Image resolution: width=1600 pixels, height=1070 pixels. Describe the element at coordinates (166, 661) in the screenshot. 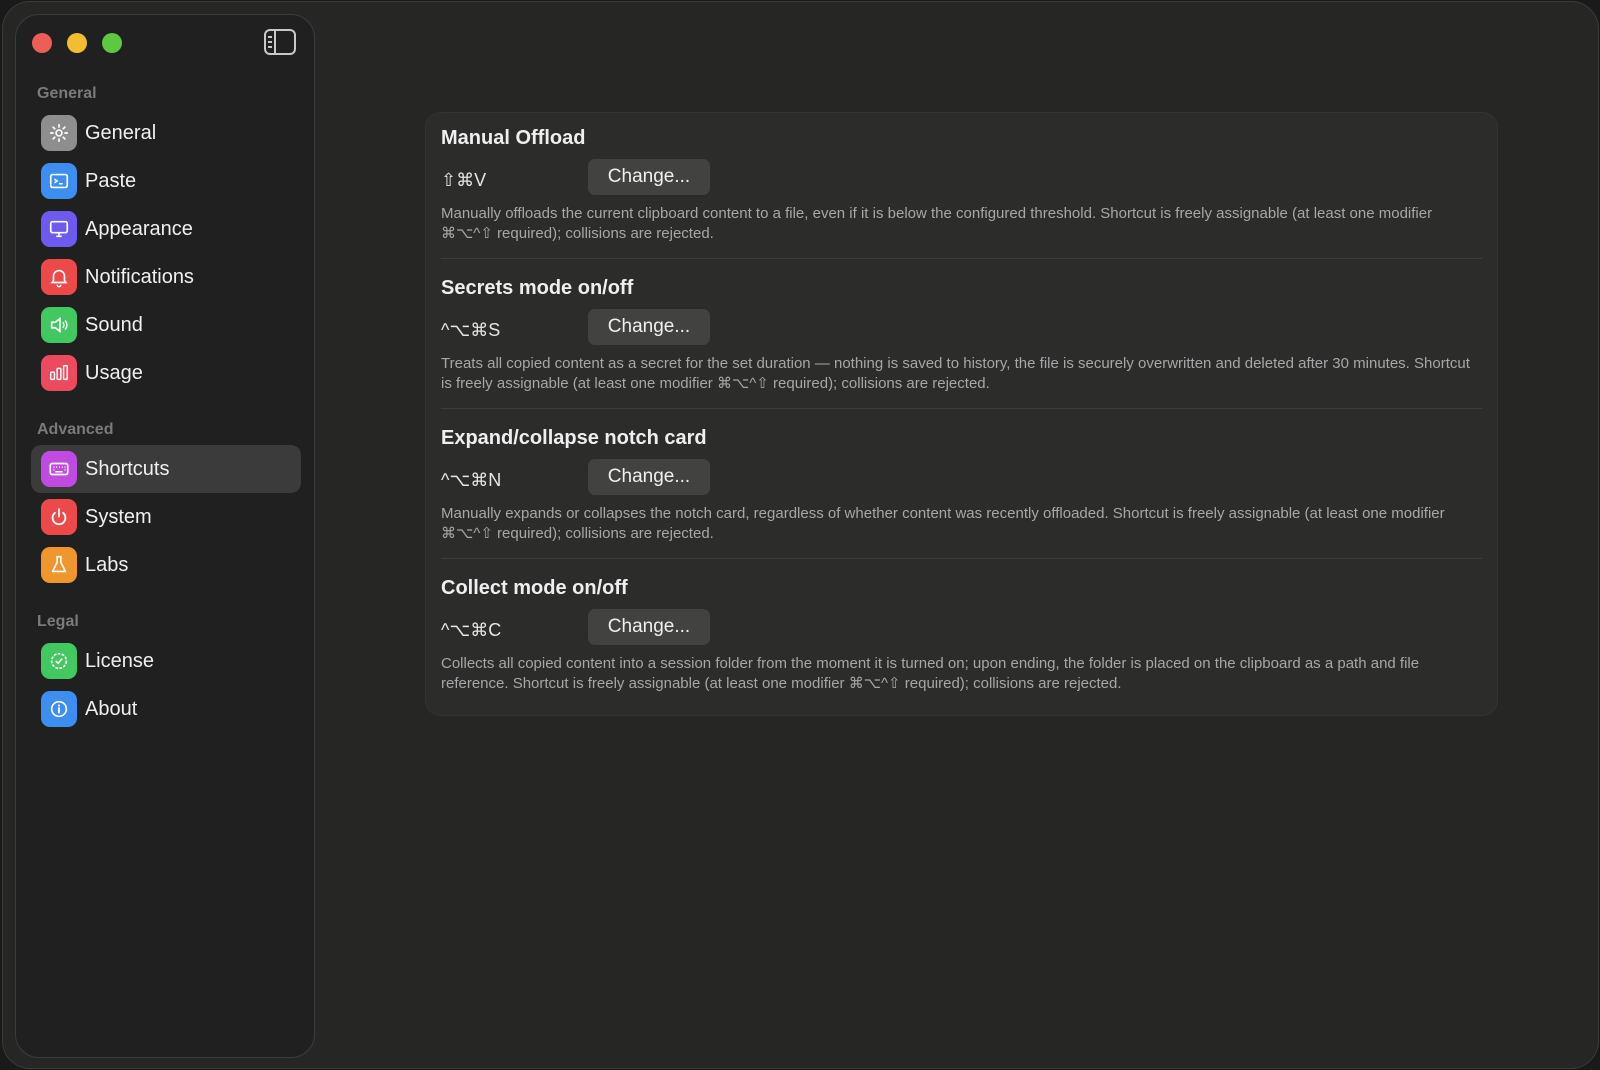

I see `sidebar-item-license: License` at that location.